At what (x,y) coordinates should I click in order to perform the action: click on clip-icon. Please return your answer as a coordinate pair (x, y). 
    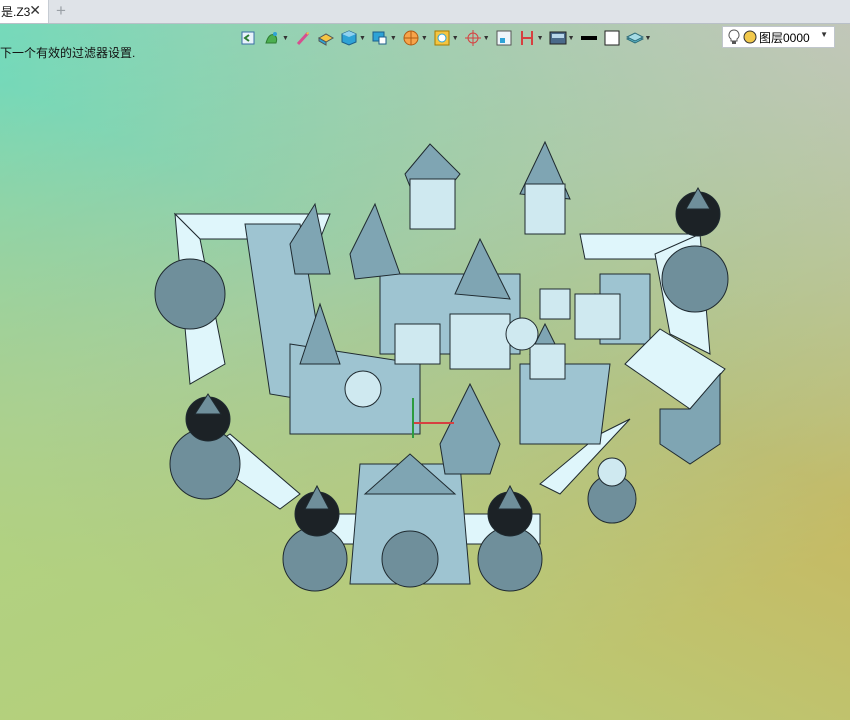
    Looking at the image, I should click on (526, 38).